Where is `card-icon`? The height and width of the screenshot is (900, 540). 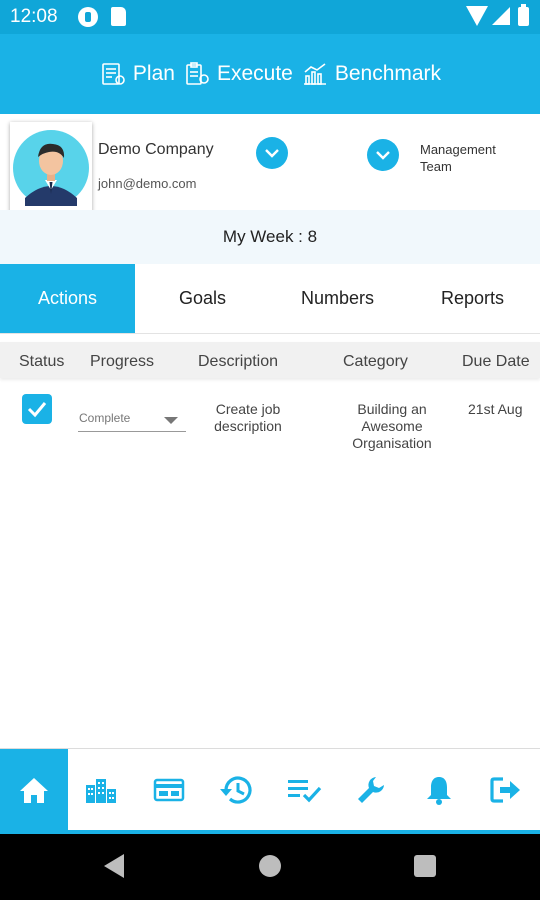
card-icon is located at coordinates (168, 789).